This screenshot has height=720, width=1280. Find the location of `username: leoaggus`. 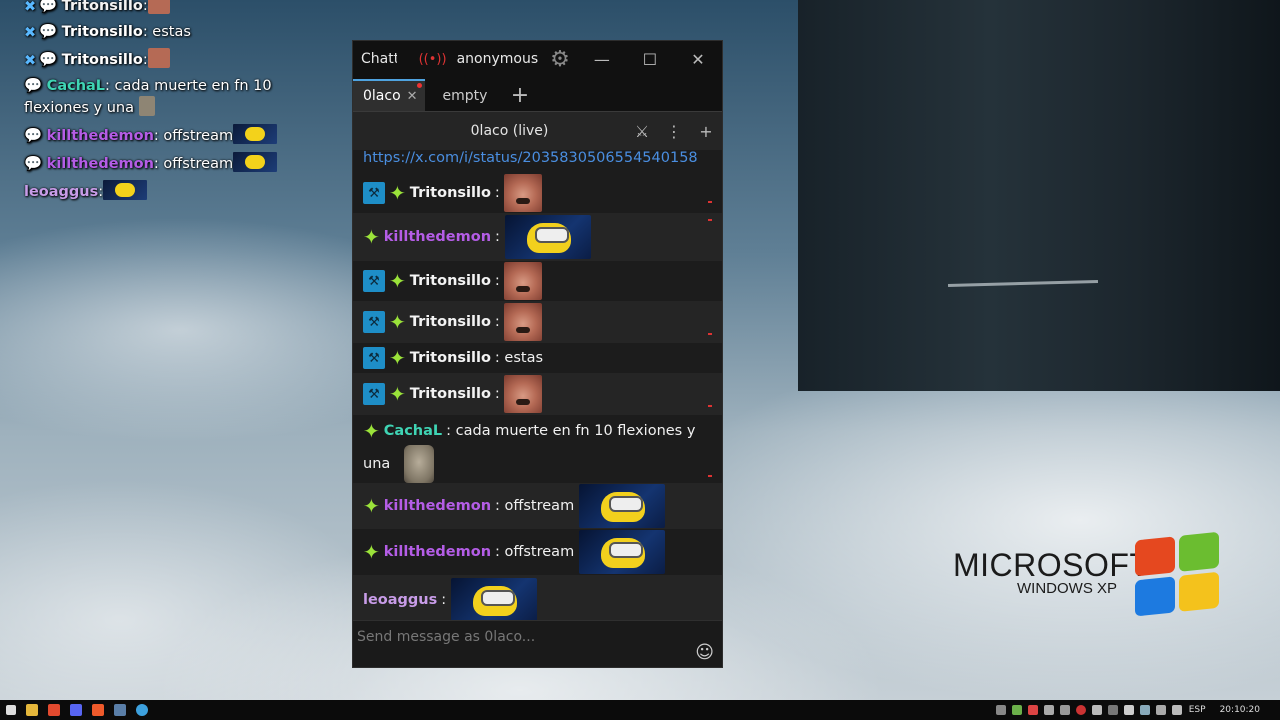

username: leoaggus is located at coordinates (400, 600).